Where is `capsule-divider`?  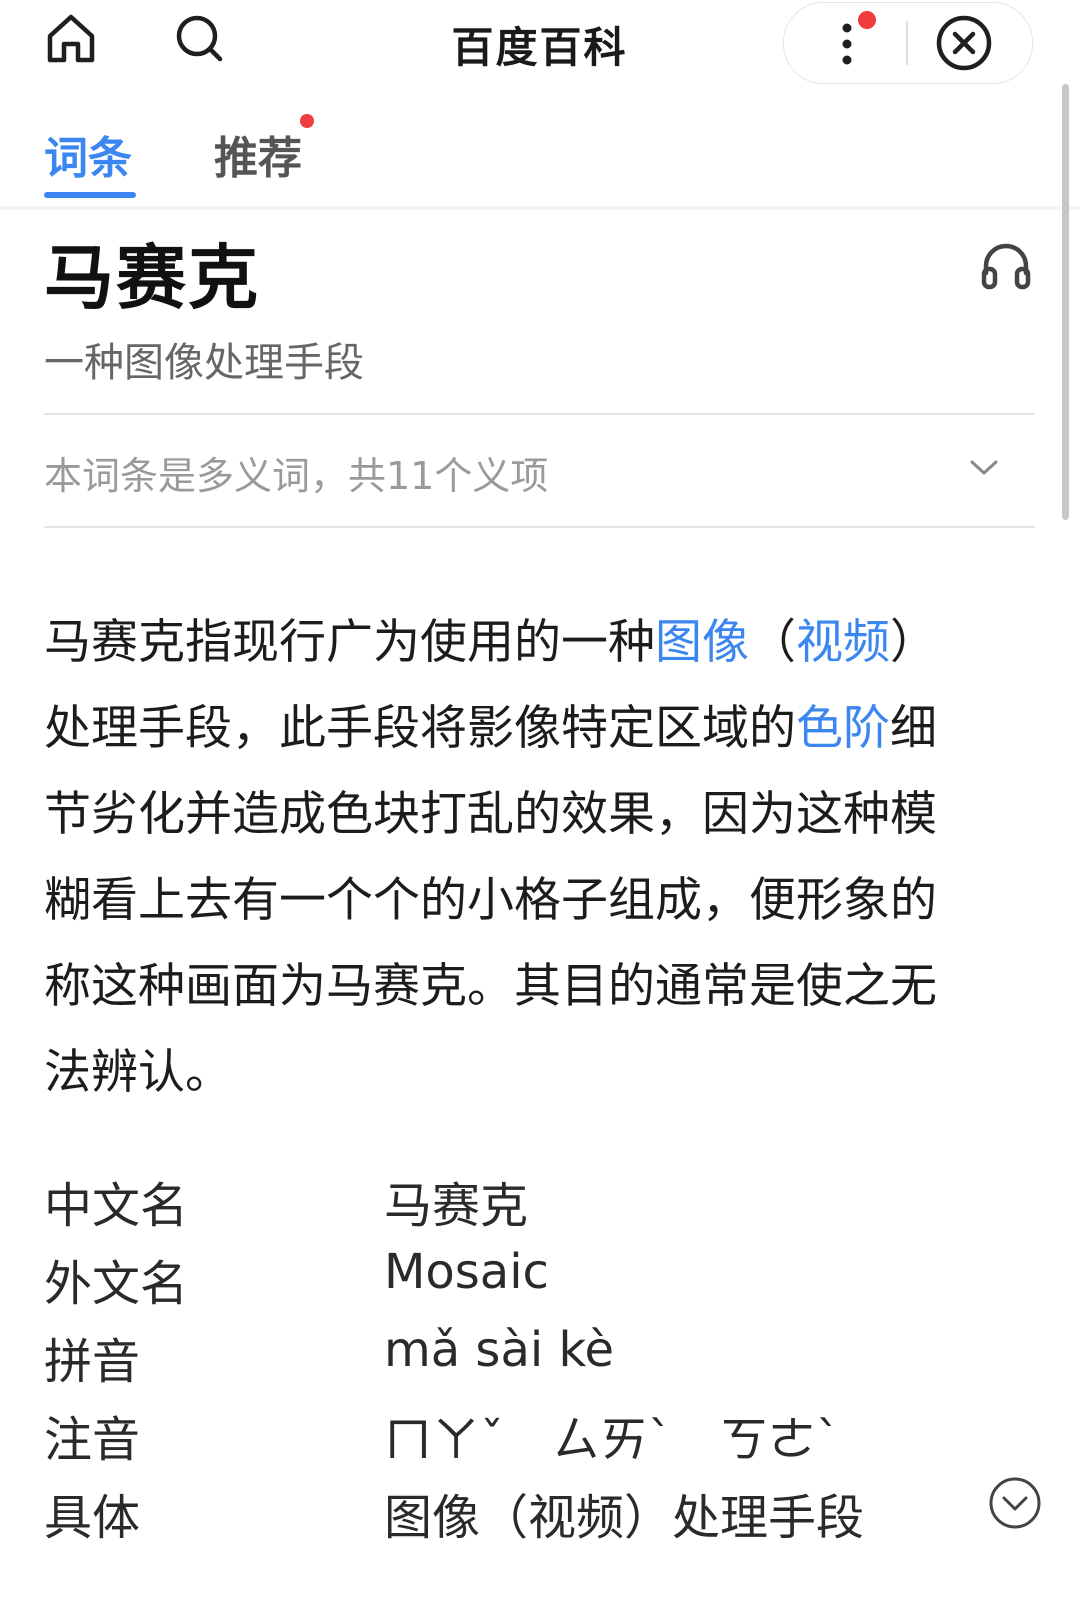
capsule-divider is located at coordinates (907, 43).